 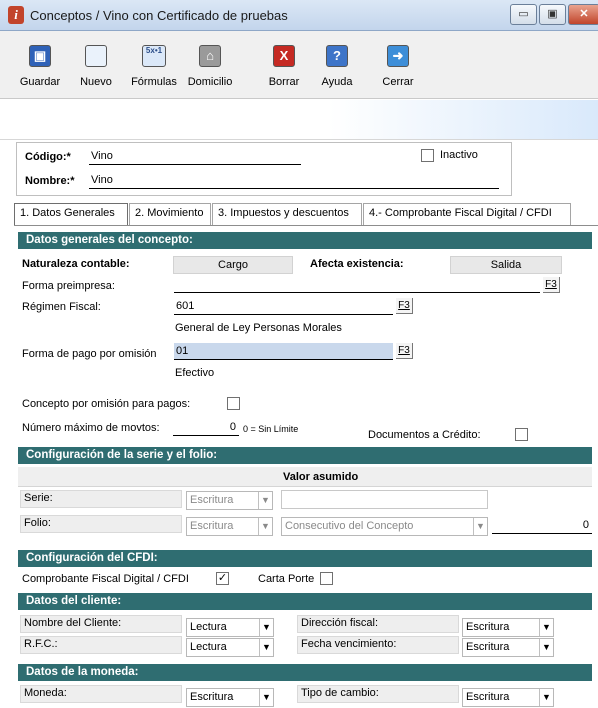 What do you see at coordinates (508, 697) in the screenshot?
I see `tipo-cambio-select: Escritura ▼` at bounding box center [508, 697].